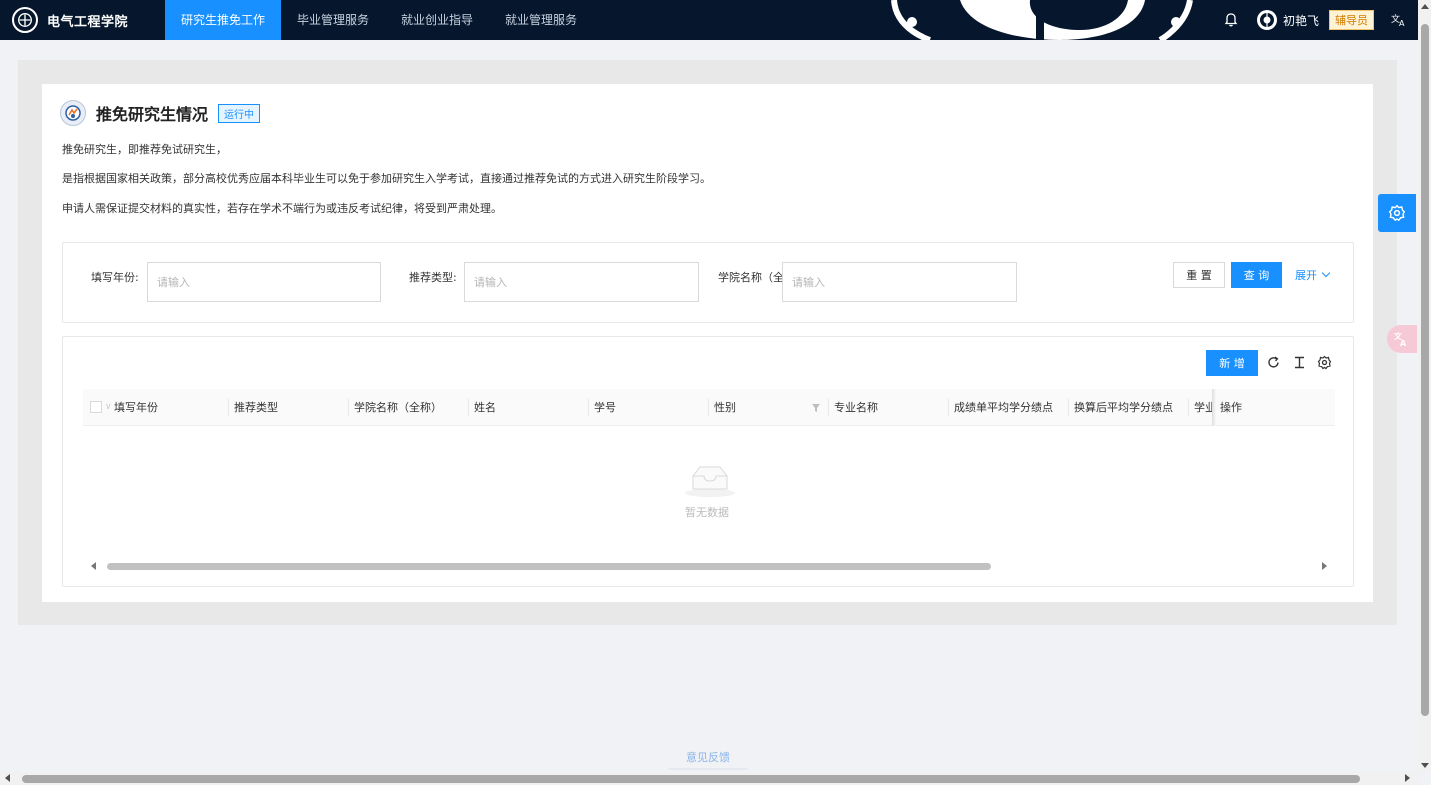 This screenshot has height=785, width=1431. What do you see at coordinates (1130, 407) in the screenshot?
I see `col-converted-gpa: 换算后平均学分绩点` at bounding box center [1130, 407].